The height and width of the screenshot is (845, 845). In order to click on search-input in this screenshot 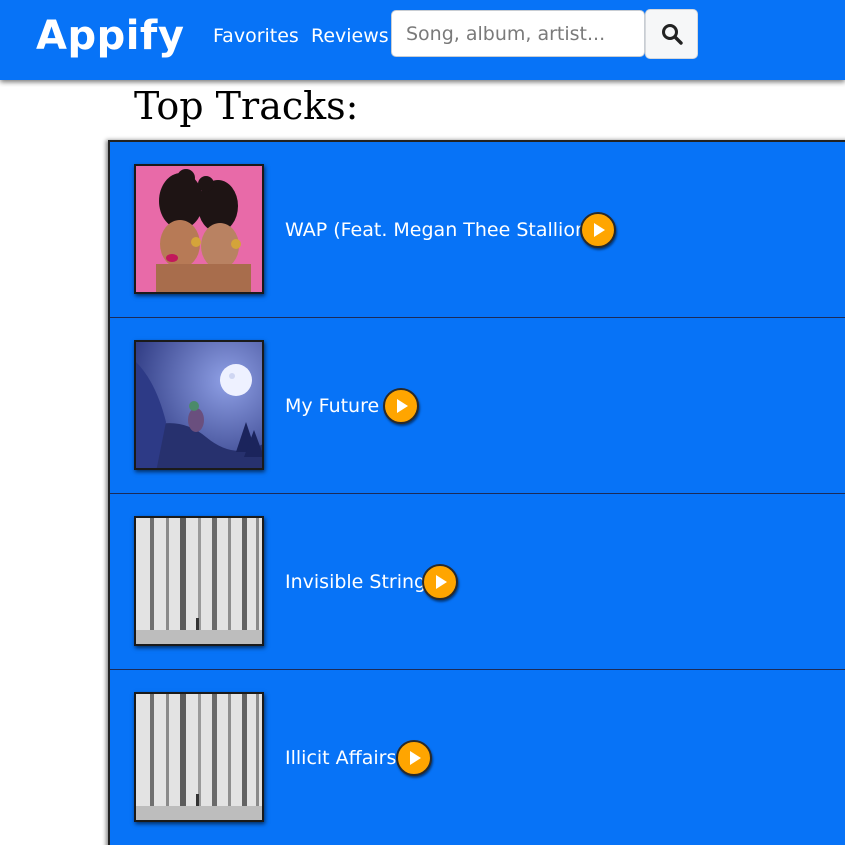, I will do `click(518, 33)`.